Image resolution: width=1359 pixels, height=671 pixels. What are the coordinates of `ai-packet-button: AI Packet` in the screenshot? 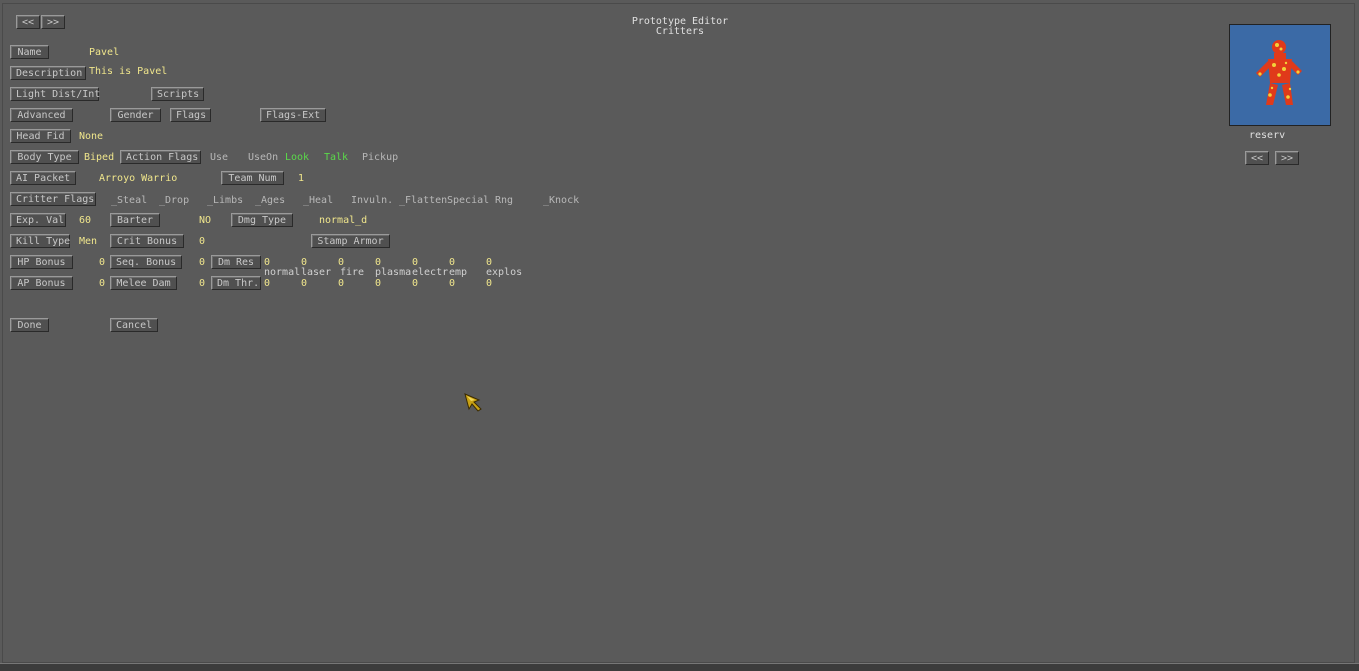 It's located at (43, 178).